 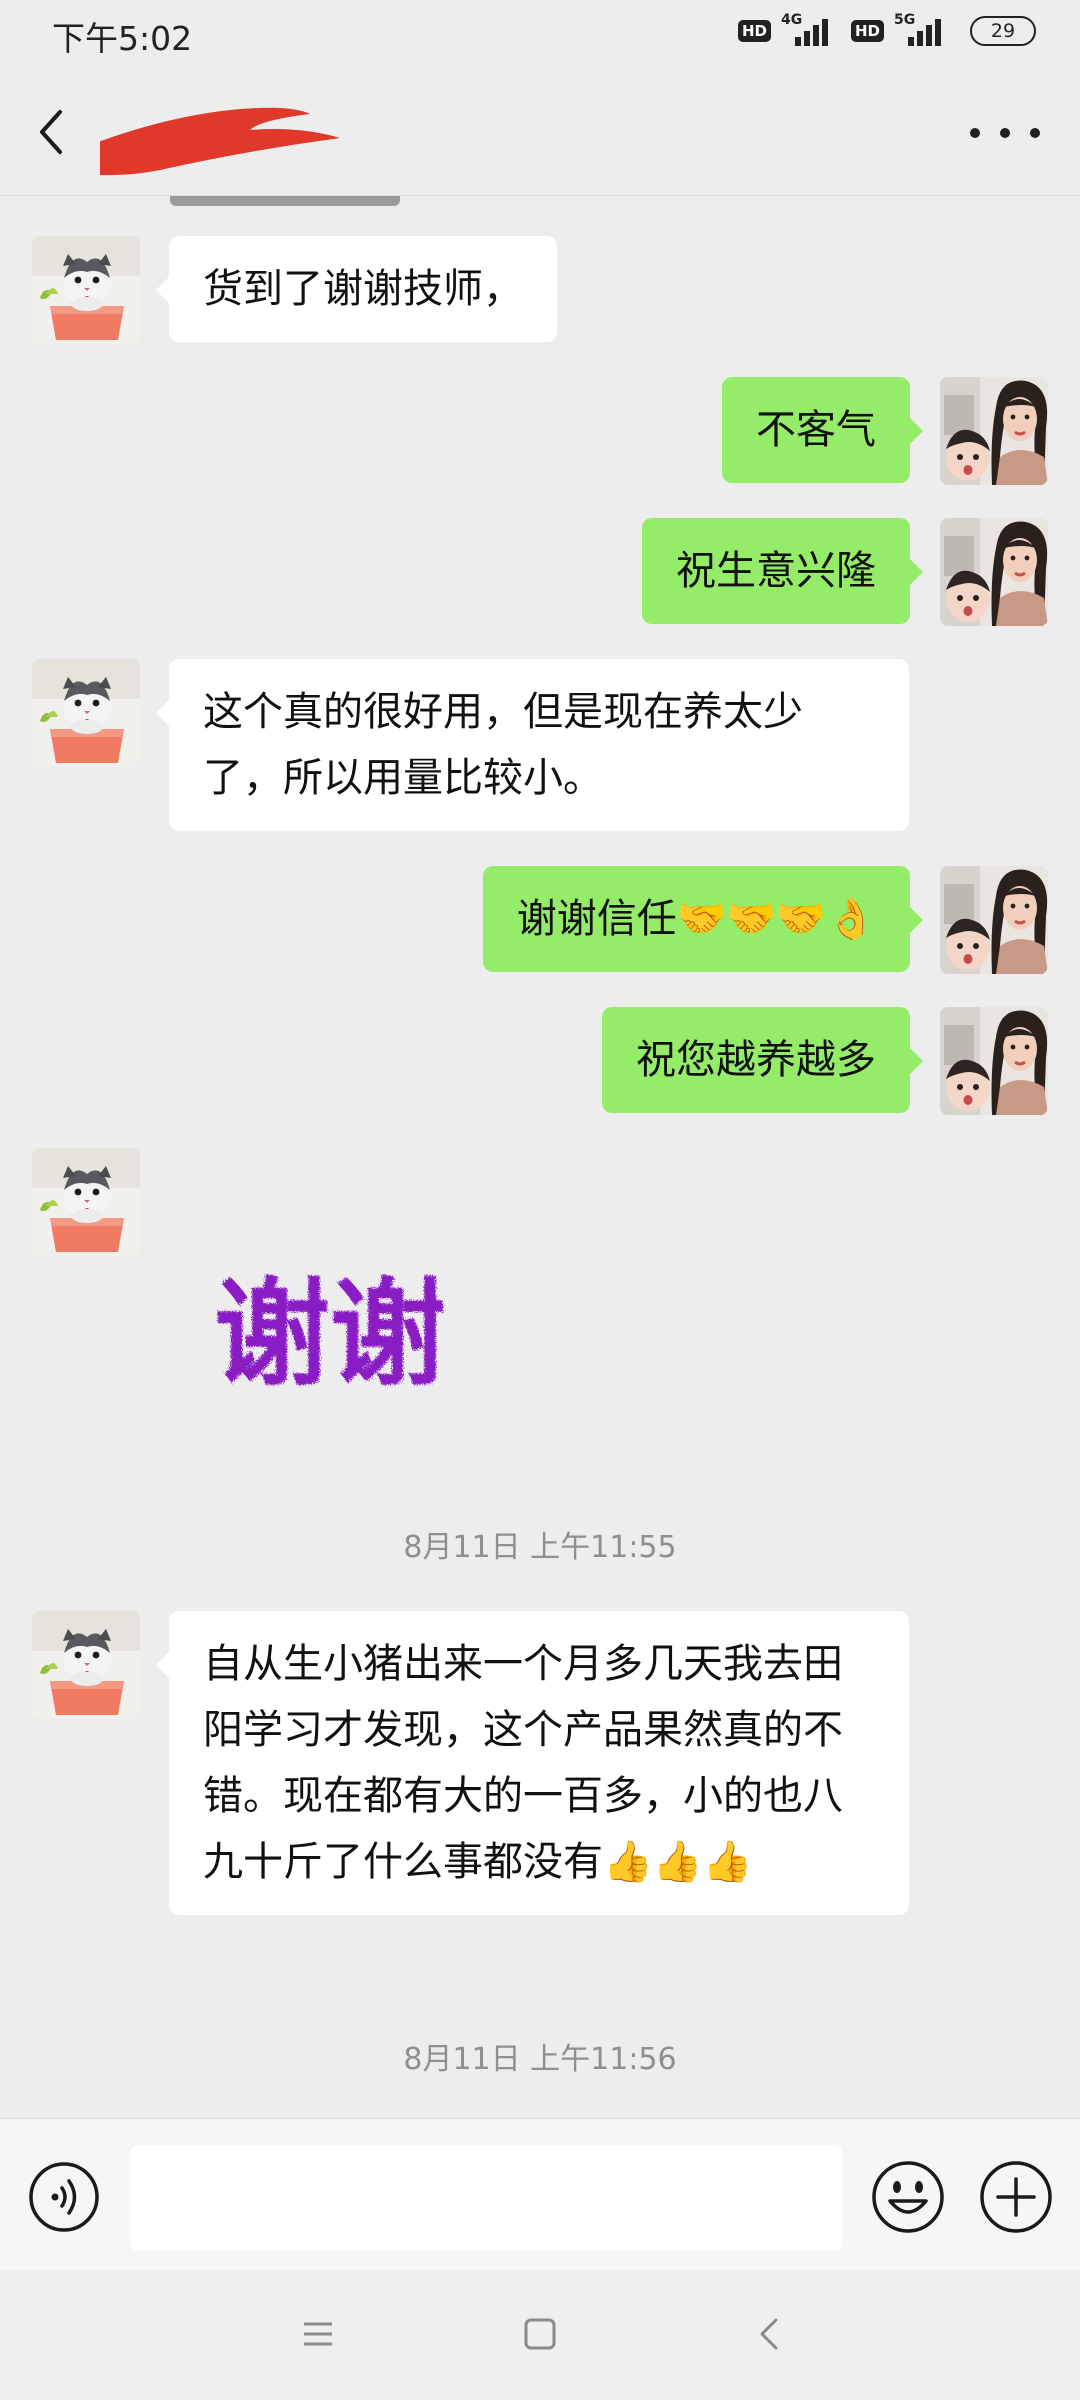 What do you see at coordinates (540, 131) in the screenshot?
I see `chat-header` at bounding box center [540, 131].